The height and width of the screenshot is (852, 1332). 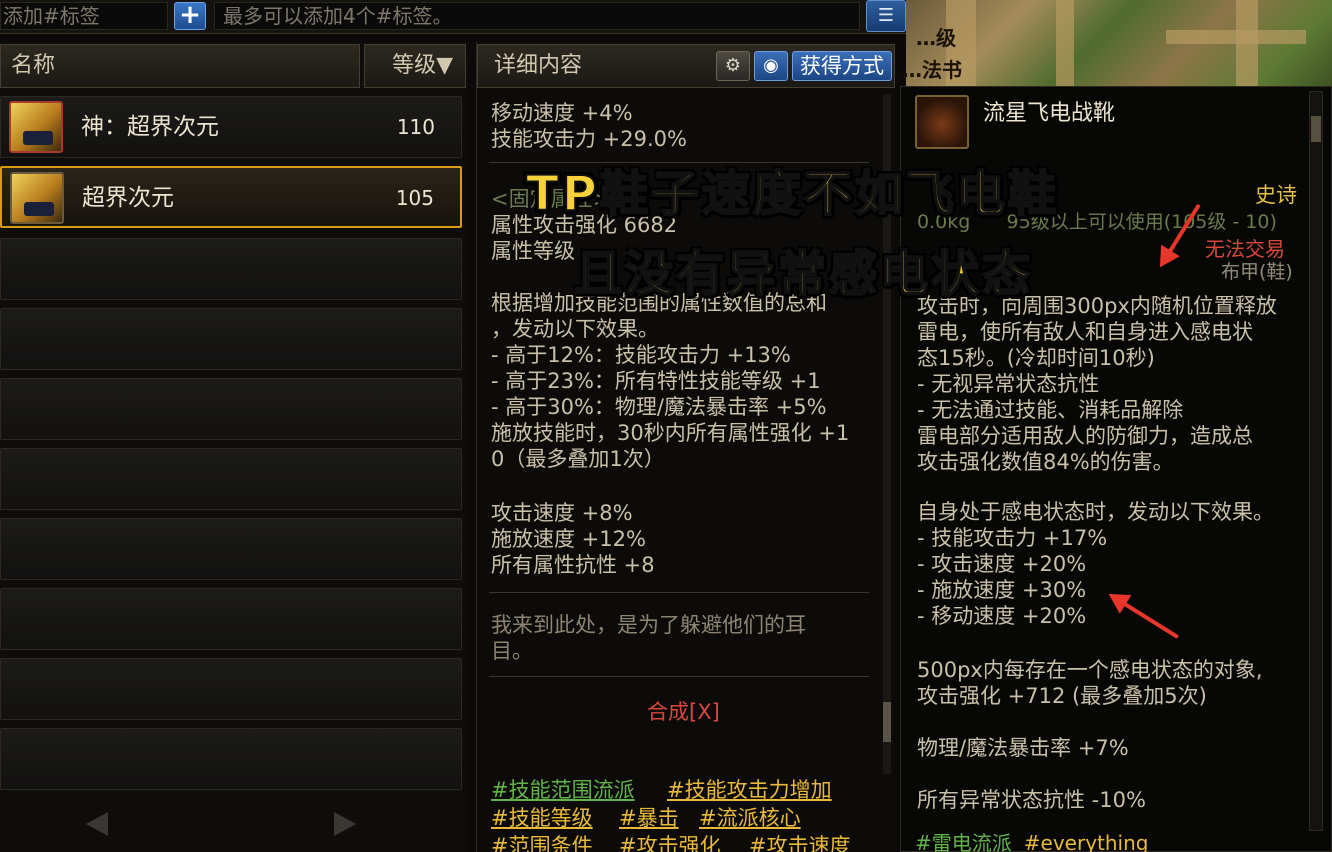 What do you see at coordinates (1050, 410) in the screenshot?
I see `effect-line: - 无法通过技能、消耗品解除` at bounding box center [1050, 410].